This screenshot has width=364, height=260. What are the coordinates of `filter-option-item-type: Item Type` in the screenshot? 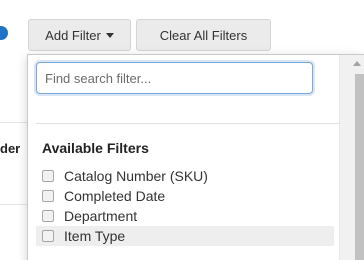 It's located at (185, 236).